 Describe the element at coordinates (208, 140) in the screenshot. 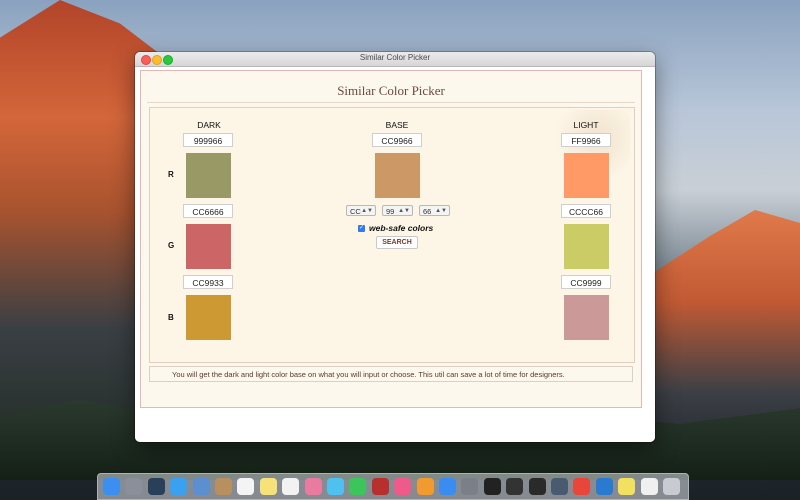

I see `dark-r-hex-field: 999966` at that location.